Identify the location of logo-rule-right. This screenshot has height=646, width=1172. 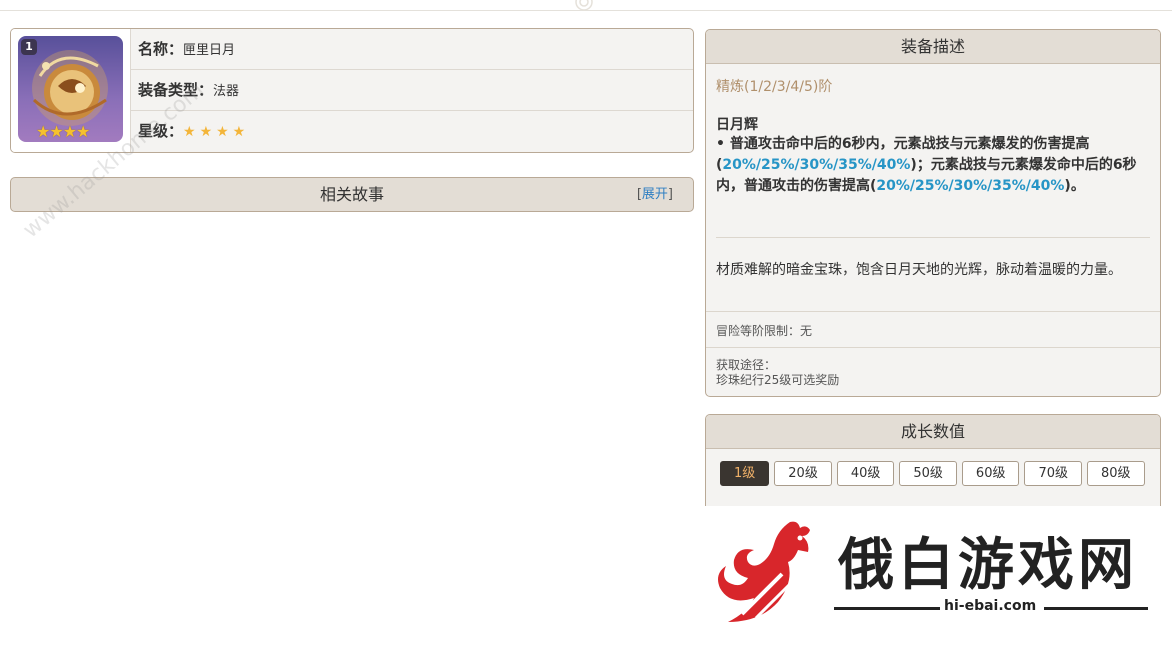
(1096, 608).